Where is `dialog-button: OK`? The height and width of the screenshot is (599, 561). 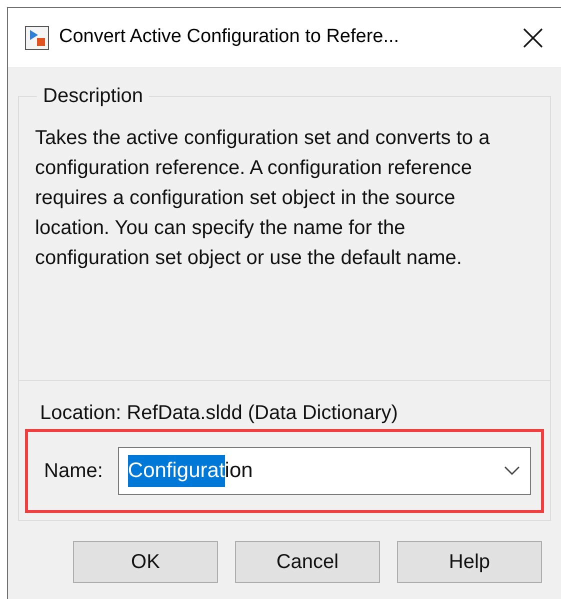
dialog-button: OK is located at coordinates (145, 562).